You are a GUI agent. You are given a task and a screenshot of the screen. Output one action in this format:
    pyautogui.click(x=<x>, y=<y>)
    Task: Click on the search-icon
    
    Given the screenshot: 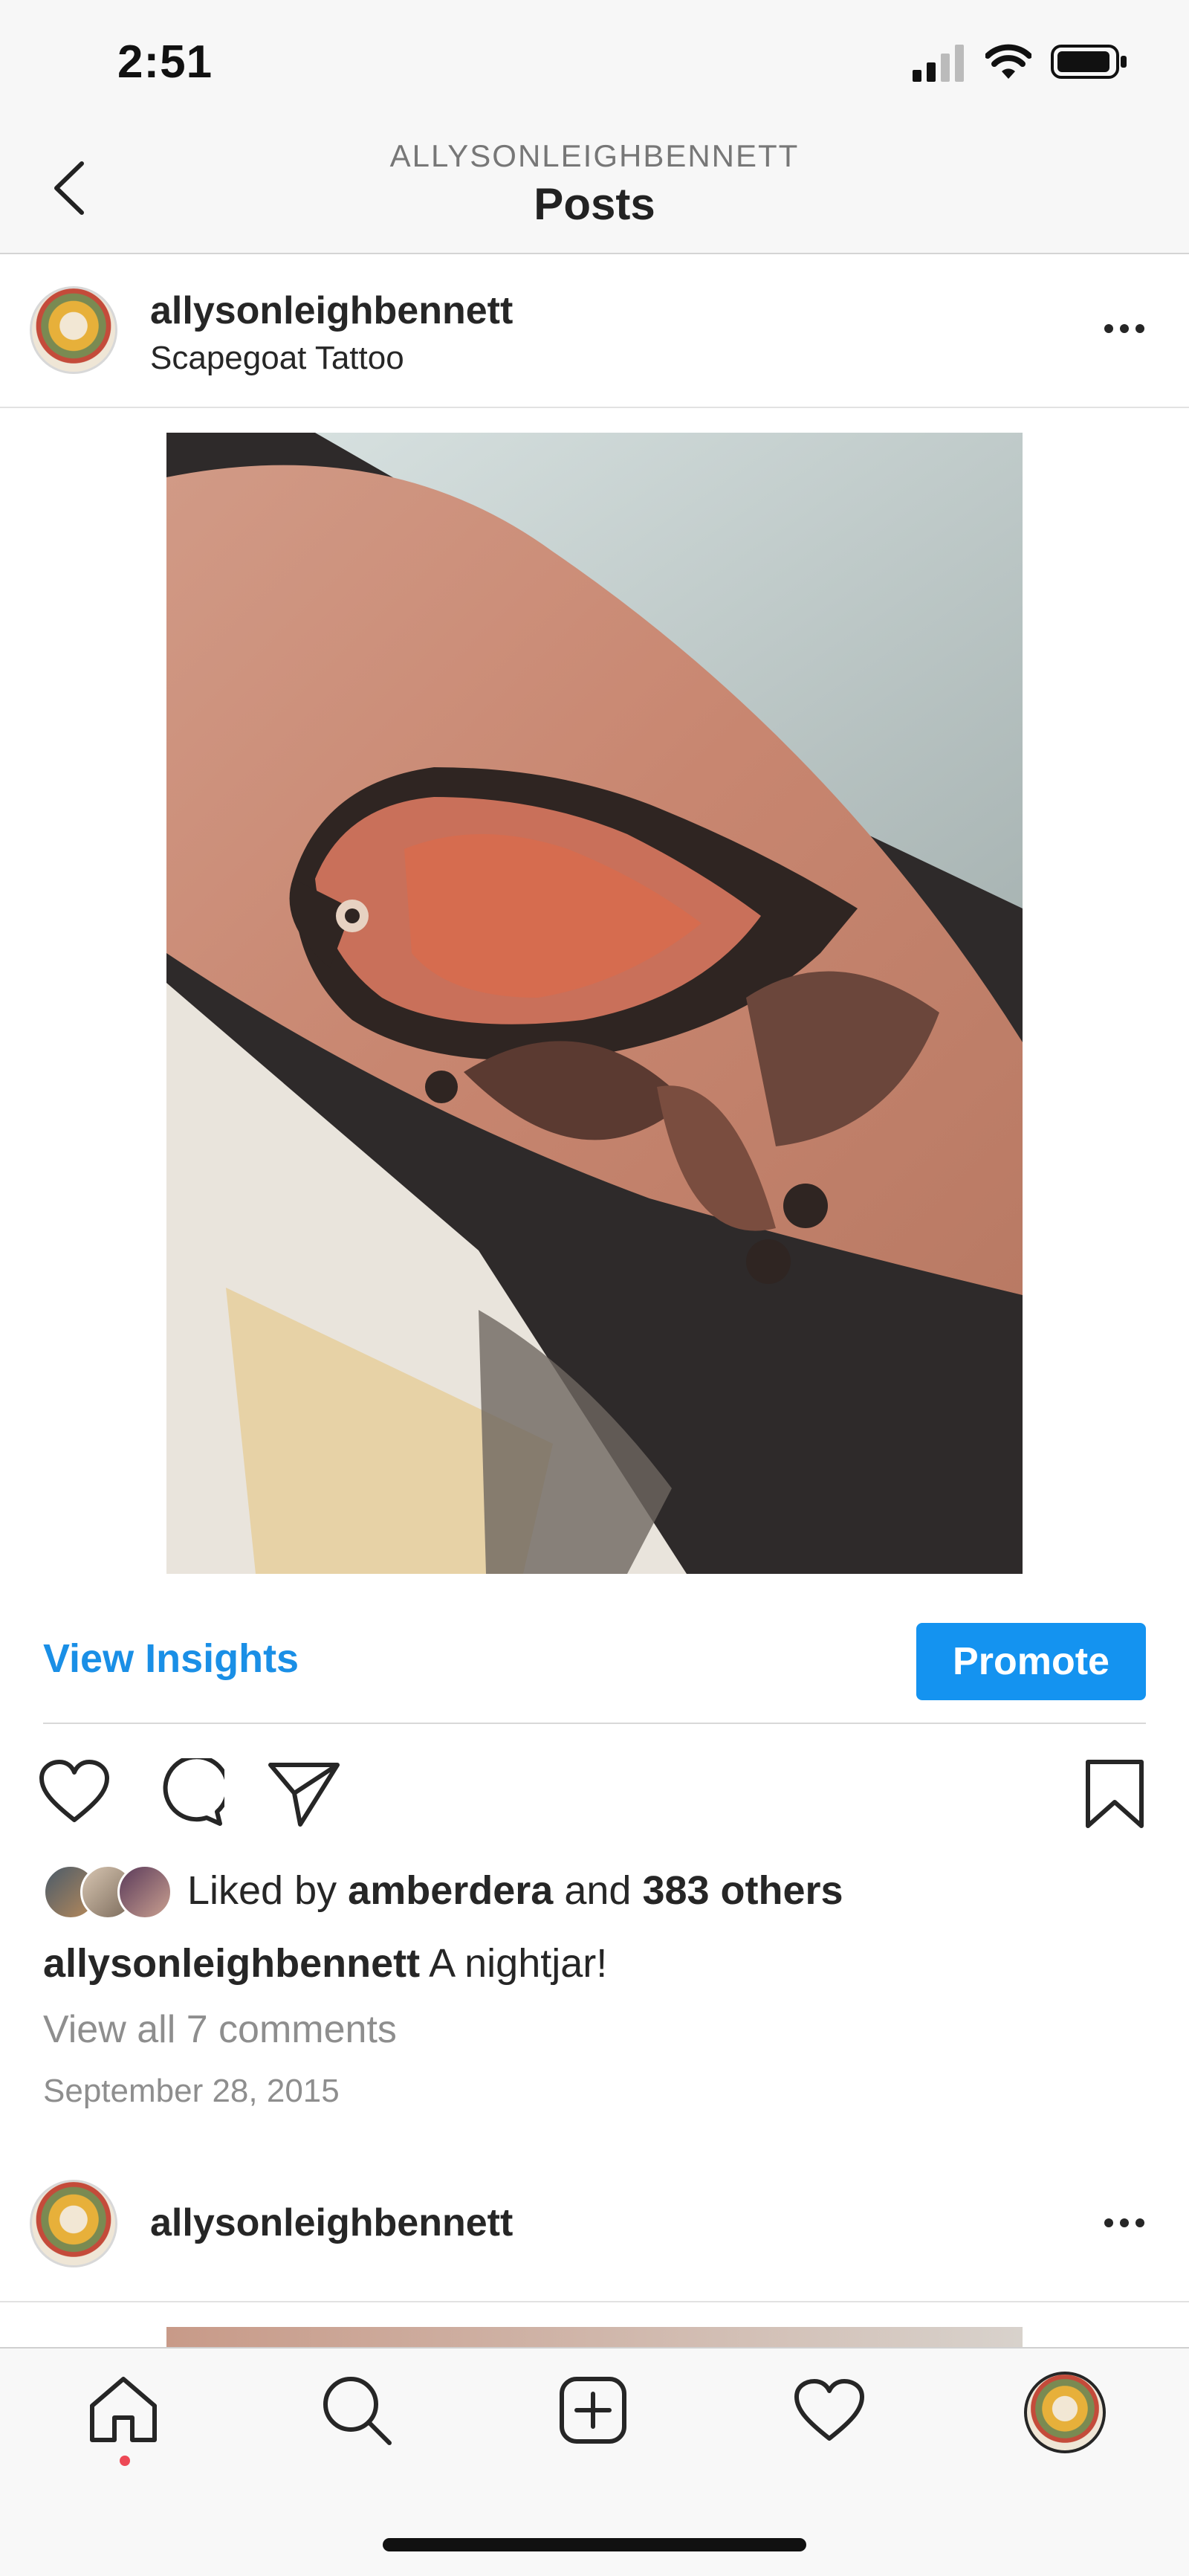 What is the action you would take?
    pyautogui.click(x=356, y=2410)
    